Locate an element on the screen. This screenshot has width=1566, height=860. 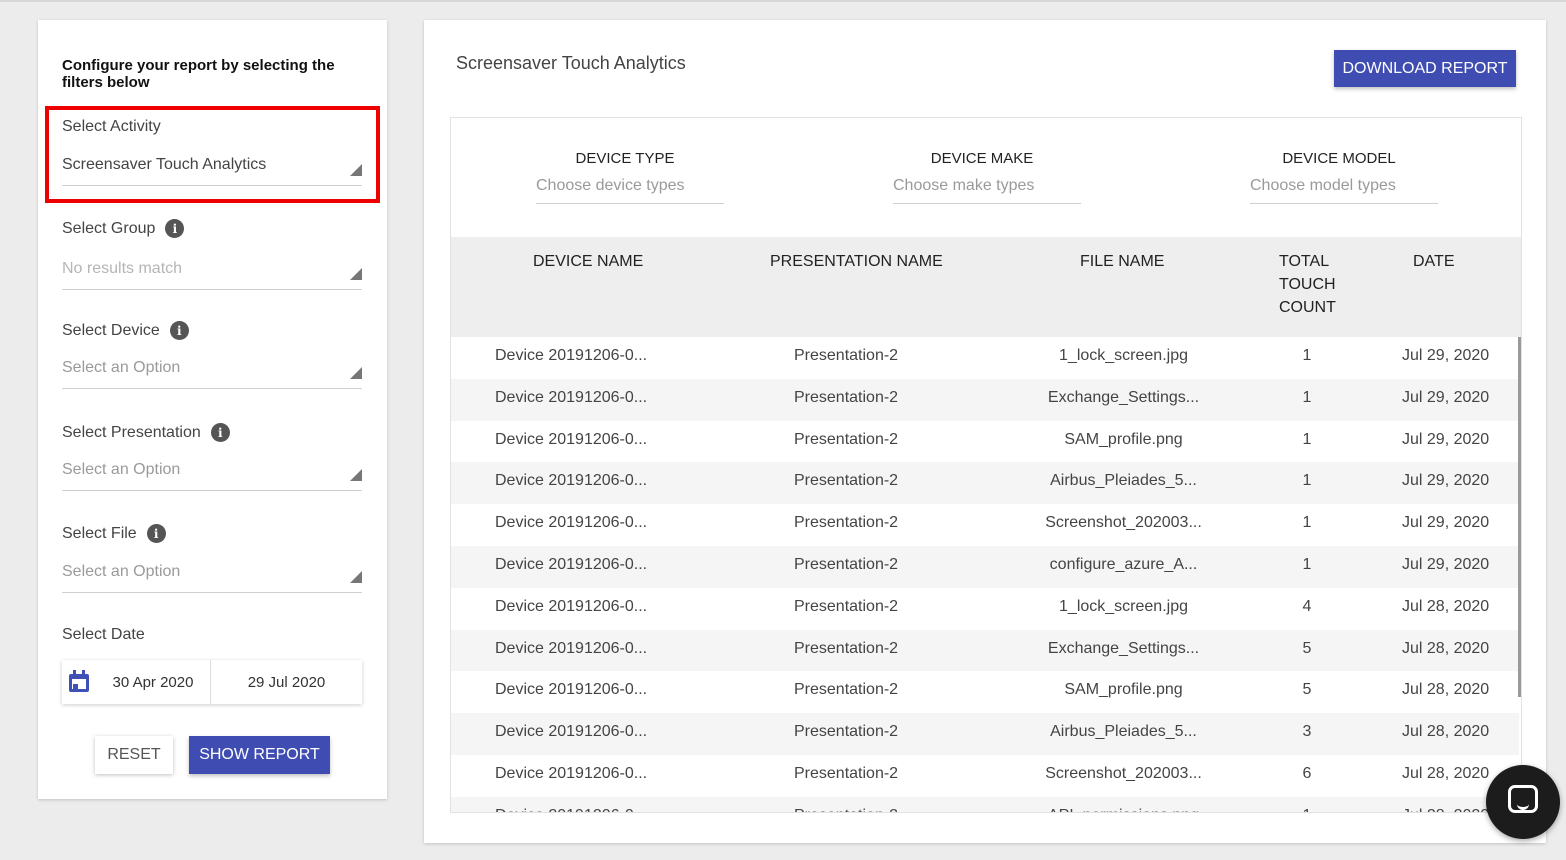
col-total-touch-count: TOTAL TOUCH COUNT is located at coordinates (1307, 284).